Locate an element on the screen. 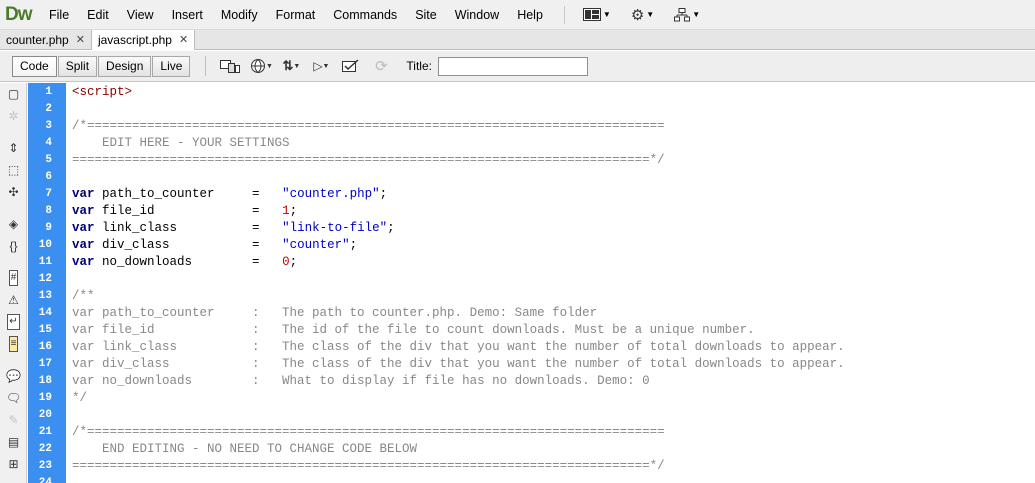 Image resolution: width=1035 pixels, height=483 pixels. coding-toolbar: ▢ ✲ ⇕ ⬚ ✣ ◈ {} # ⚠ ↵ ≡ 💬 🗨 ✎ ▤ ⊞ is located at coordinates (13, 283).